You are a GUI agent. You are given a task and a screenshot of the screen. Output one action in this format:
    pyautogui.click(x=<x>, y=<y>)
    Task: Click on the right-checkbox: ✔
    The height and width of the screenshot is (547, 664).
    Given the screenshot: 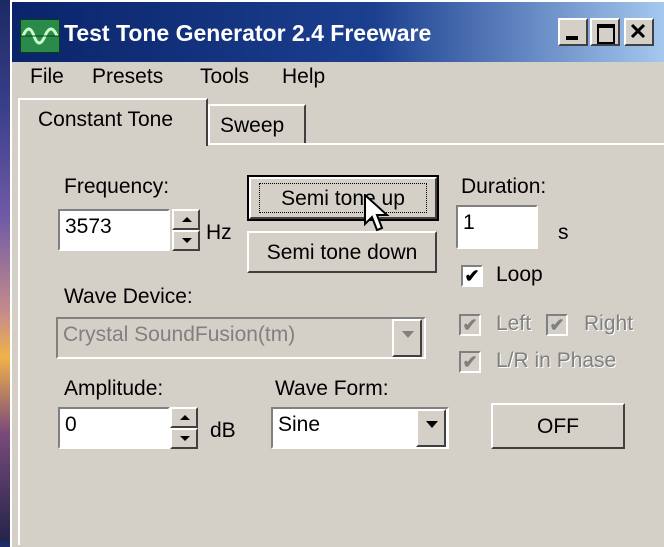 What is the action you would take?
    pyautogui.click(x=557, y=325)
    